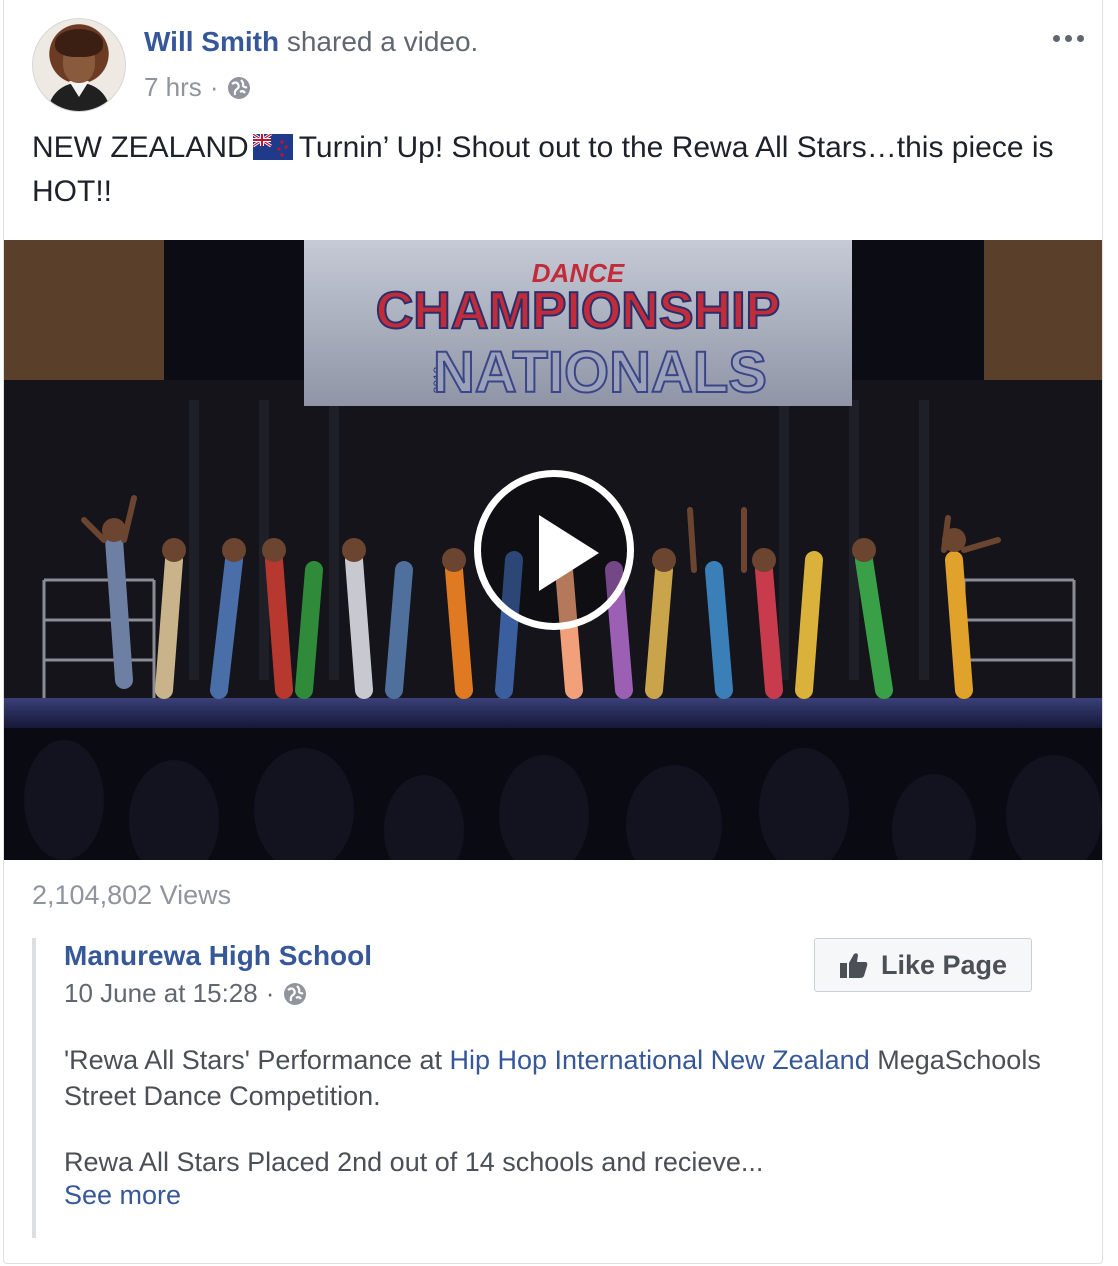 This screenshot has height=1266, width=1118. I want to click on desc-prefix: 'Rewa All Stars' Performance at, so click(257, 1060).